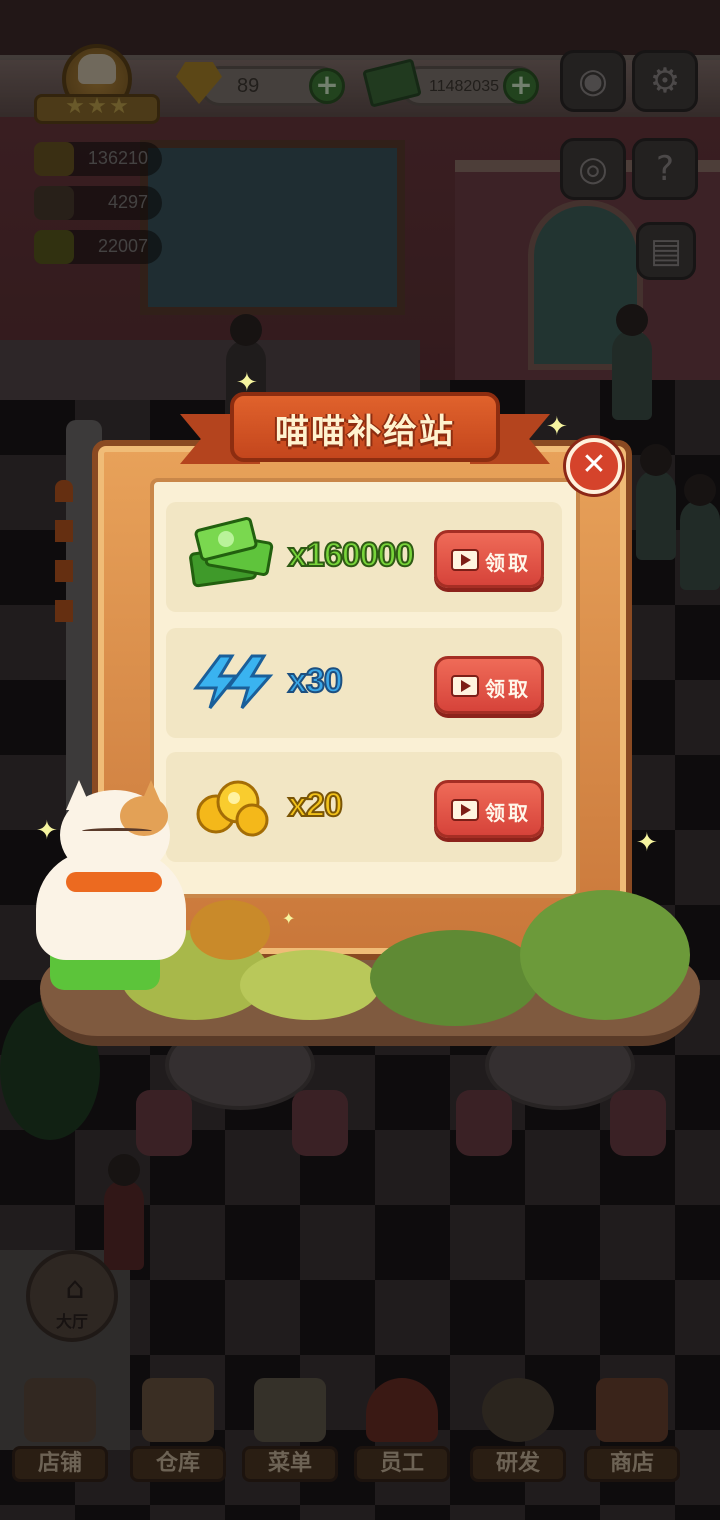 The height and width of the screenshot is (1520, 720). What do you see at coordinates (315, 805) in the screenshot?
I see `reward-amount: x20` at bounding box center [315, 805].